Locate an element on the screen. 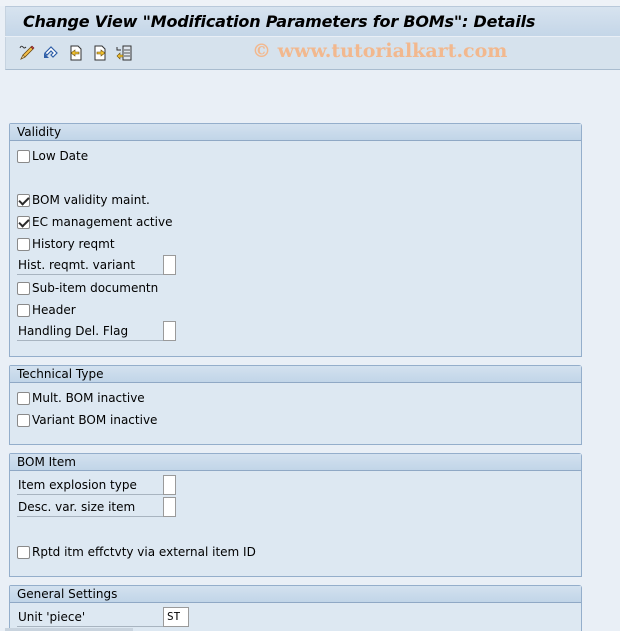  undo-icon is located at coordinates (51, 52).